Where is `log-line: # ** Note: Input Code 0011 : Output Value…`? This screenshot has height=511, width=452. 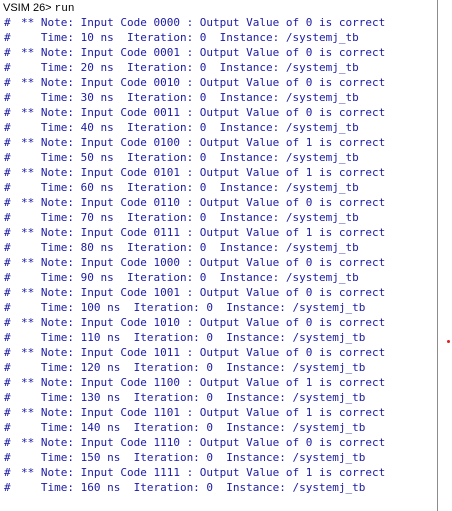 log-line: # ** Note: Input Code 0011 : Output Value… is located at coordinates (218, 112).